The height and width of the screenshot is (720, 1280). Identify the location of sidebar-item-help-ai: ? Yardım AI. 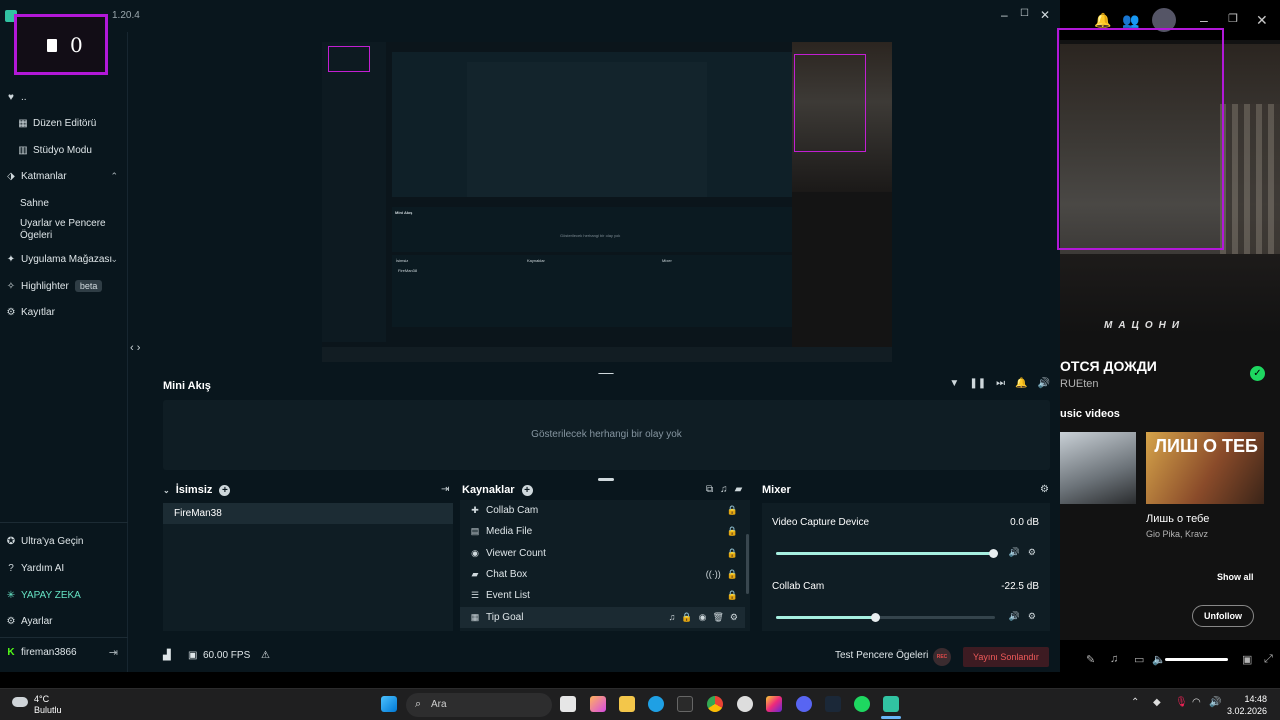
(64, 568).